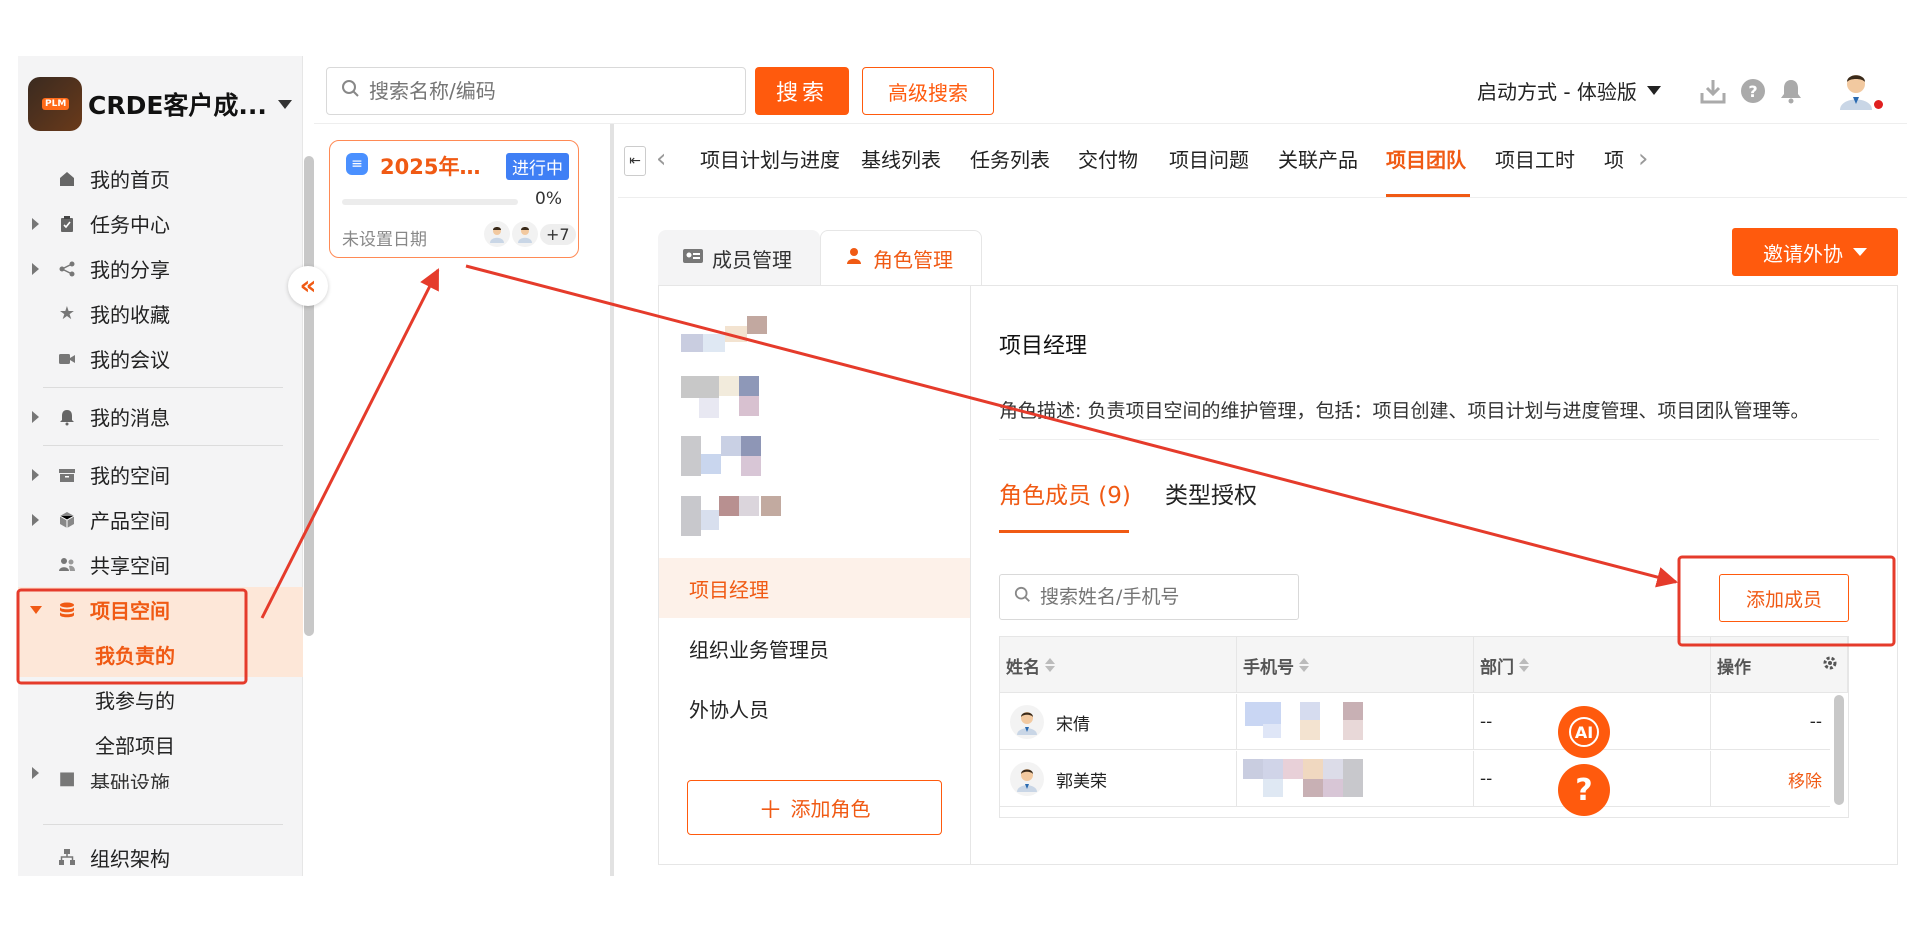 The height and width of the screenshot is (931, 1907). Describe the element at coordinates (1426, 158) in the screenshot. I see `tab-project-team: 项目团队` at that location.